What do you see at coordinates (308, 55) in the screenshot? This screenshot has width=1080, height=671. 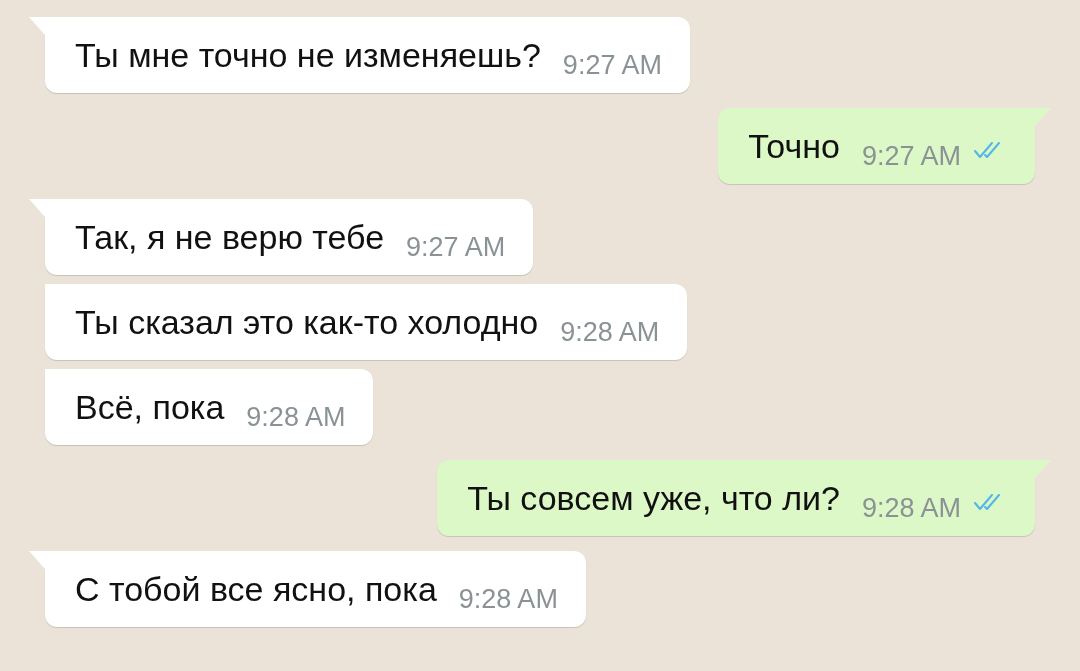 I see `message-text: Ты мне точно не изменяешь?` at bounding box center [308, 55].